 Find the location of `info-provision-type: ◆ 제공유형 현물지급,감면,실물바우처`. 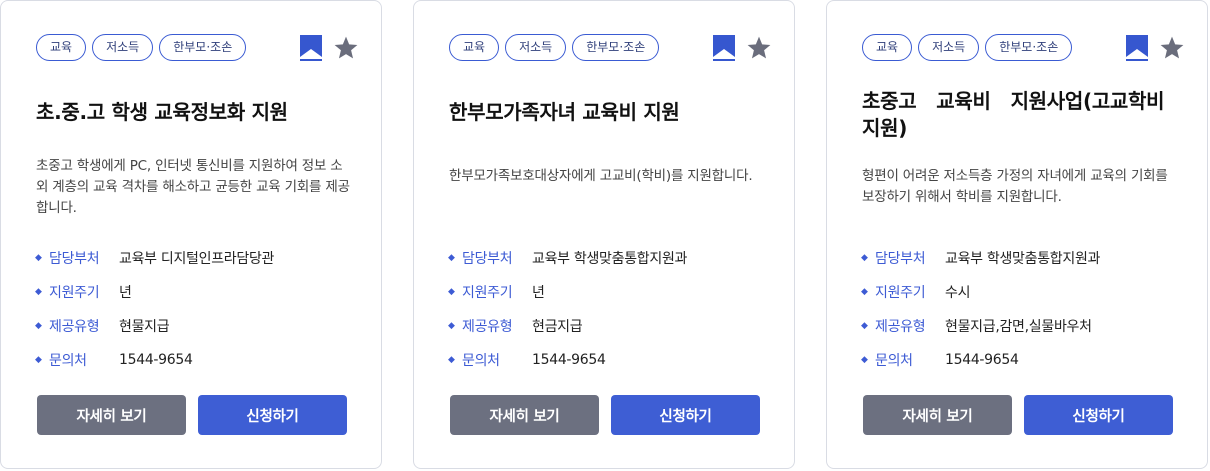

info-provision-type: ◆ 제공유형 현물지급,감면,실물바우처 is located at coordinates (976, 327).